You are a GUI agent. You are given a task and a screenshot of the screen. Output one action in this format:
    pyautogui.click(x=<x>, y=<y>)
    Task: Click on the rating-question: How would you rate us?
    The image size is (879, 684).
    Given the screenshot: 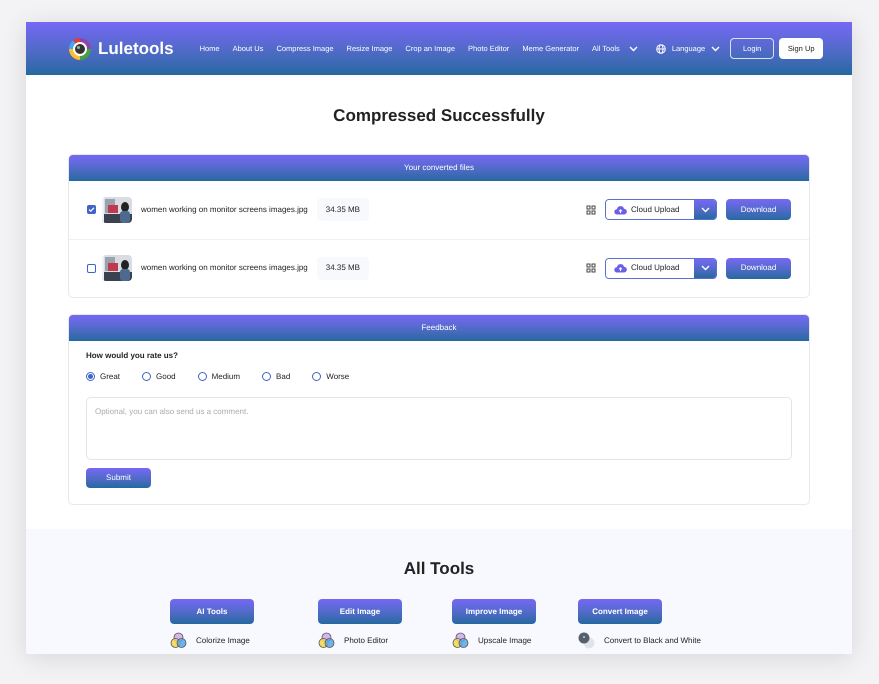 What is the action you would take?
    pyautogui.click(x=133, y=356)
    